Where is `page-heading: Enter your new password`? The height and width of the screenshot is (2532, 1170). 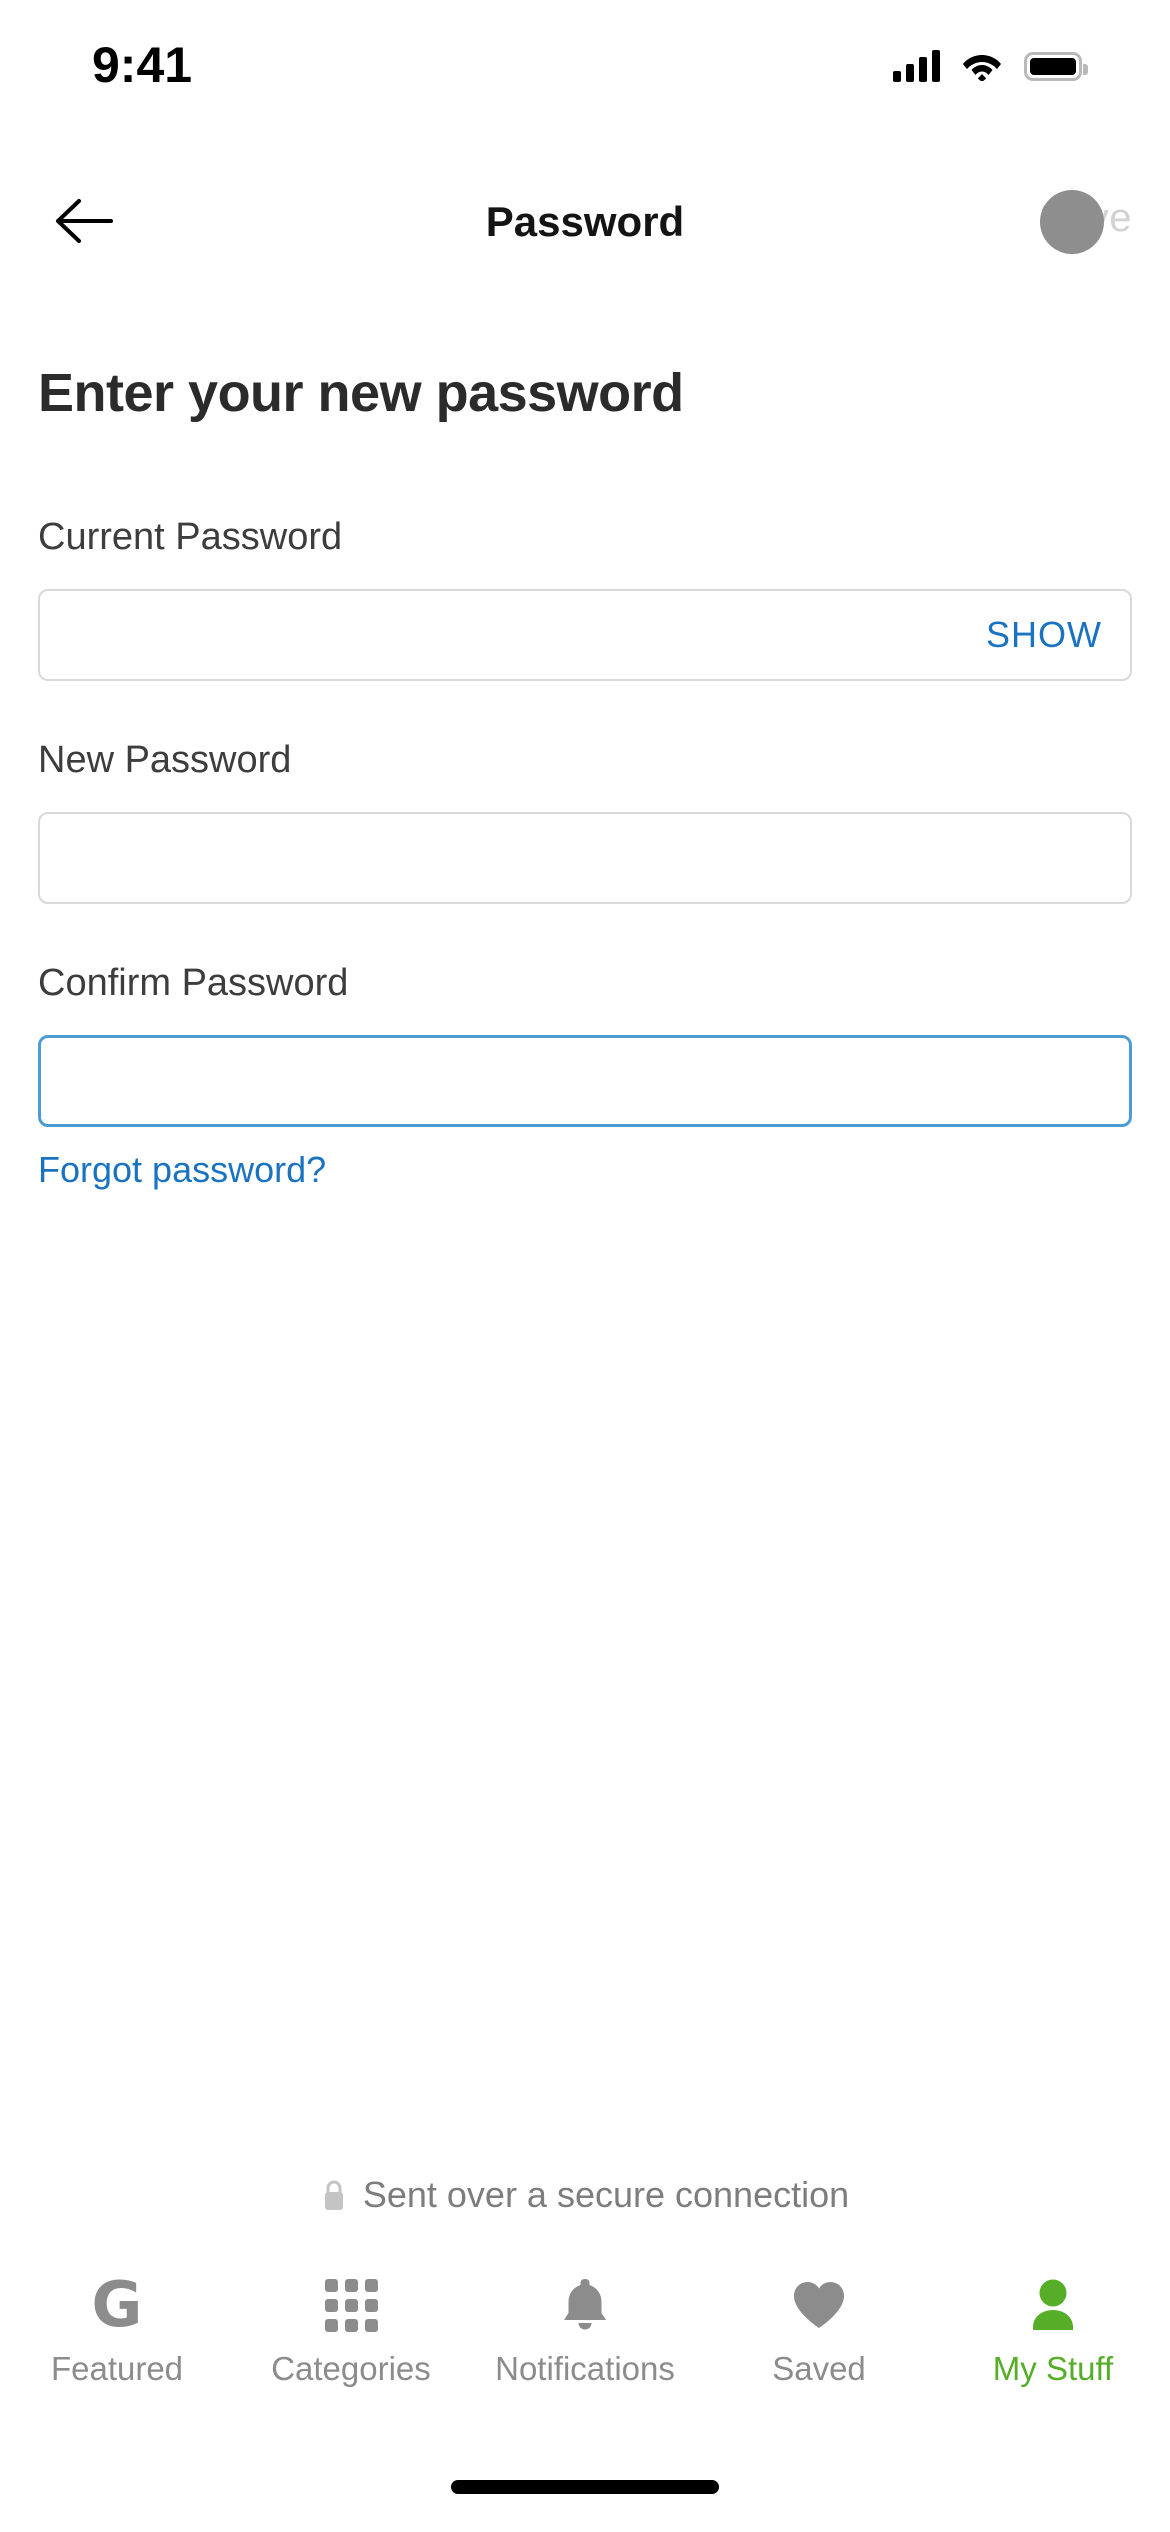
page-heading: Enter your new password is located at coordinates (361, 393).